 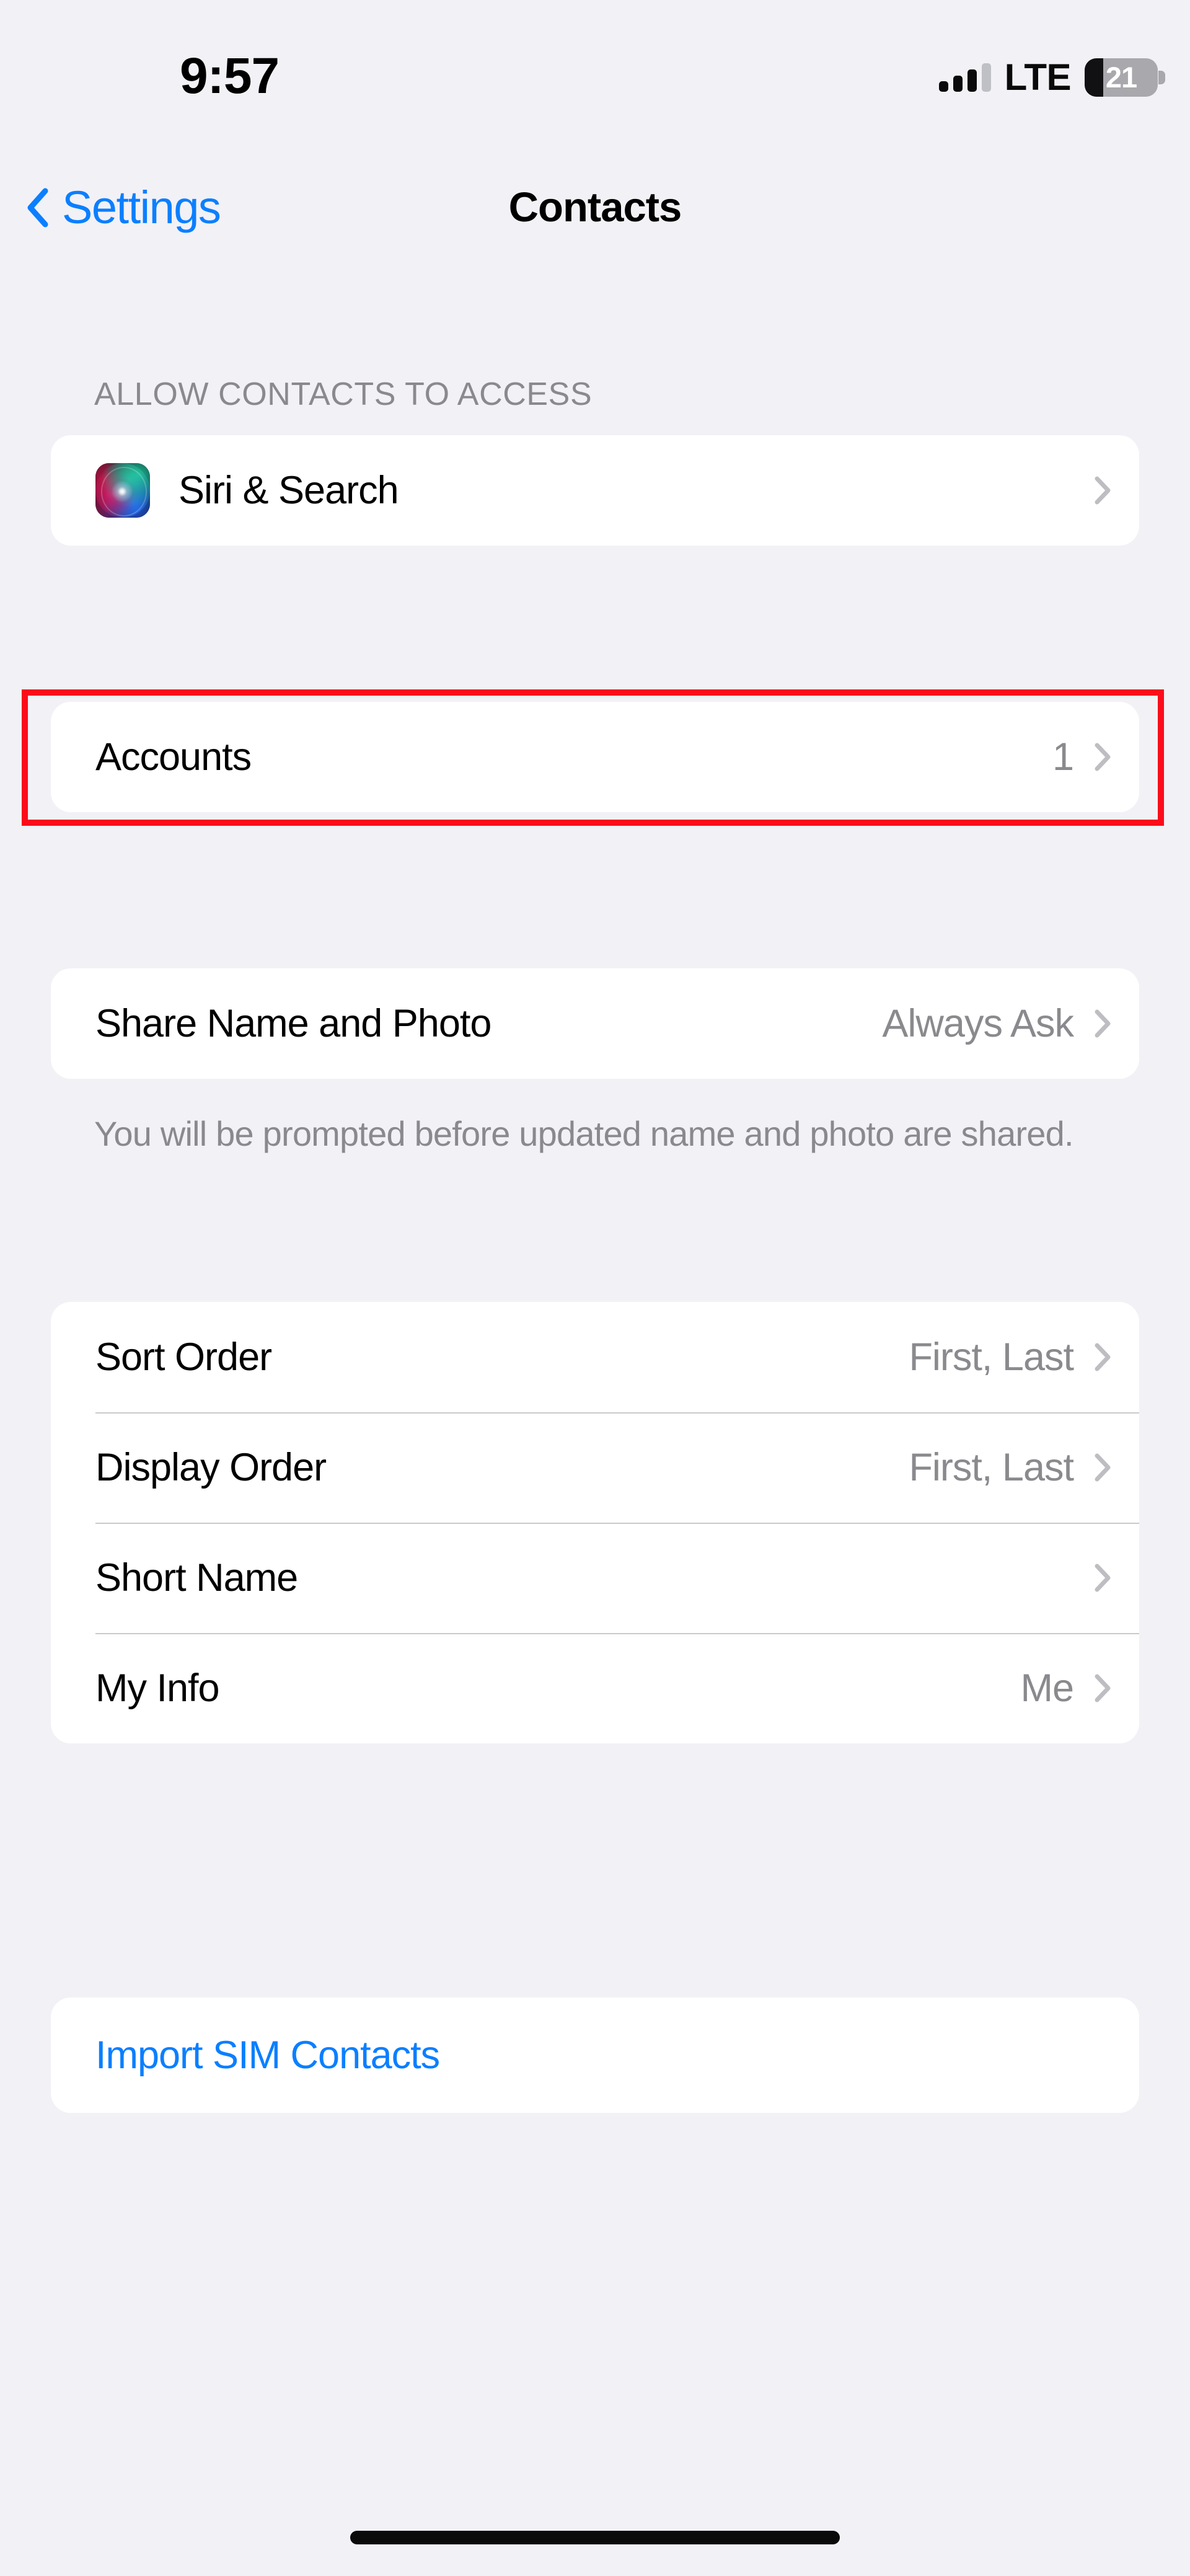 I want to click on navigation-bar: Settings Contacts, so click(x=595, y=208).